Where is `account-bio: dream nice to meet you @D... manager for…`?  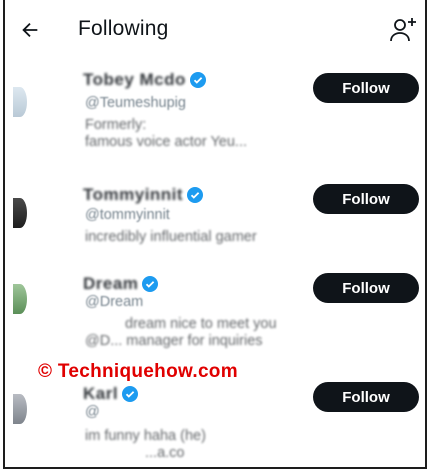
account-bio: dream nice to meet you @D... manager for… is located at coordinates (181, 332).